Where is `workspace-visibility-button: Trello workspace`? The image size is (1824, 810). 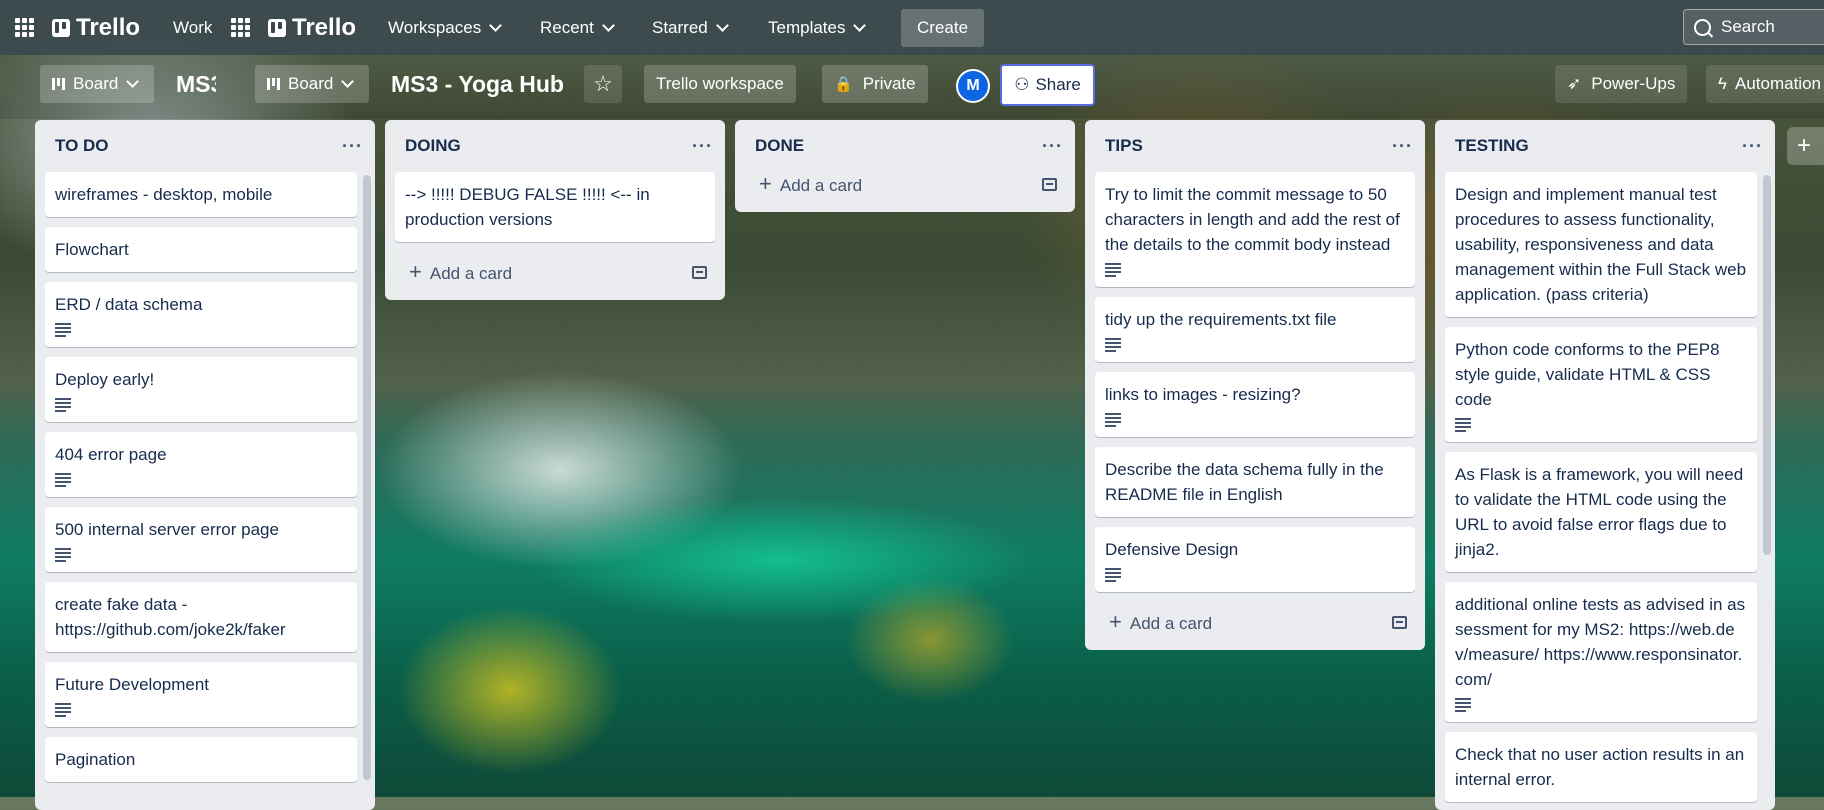 workspace-visibility-button: Trello workspace is located at coordinates (720, 84).